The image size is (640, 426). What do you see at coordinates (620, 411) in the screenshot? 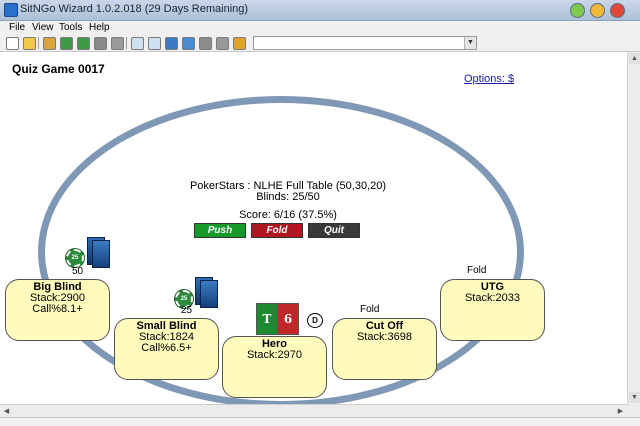
I see `scroll-right-icon: ▶` at bounding box center [620, 411].